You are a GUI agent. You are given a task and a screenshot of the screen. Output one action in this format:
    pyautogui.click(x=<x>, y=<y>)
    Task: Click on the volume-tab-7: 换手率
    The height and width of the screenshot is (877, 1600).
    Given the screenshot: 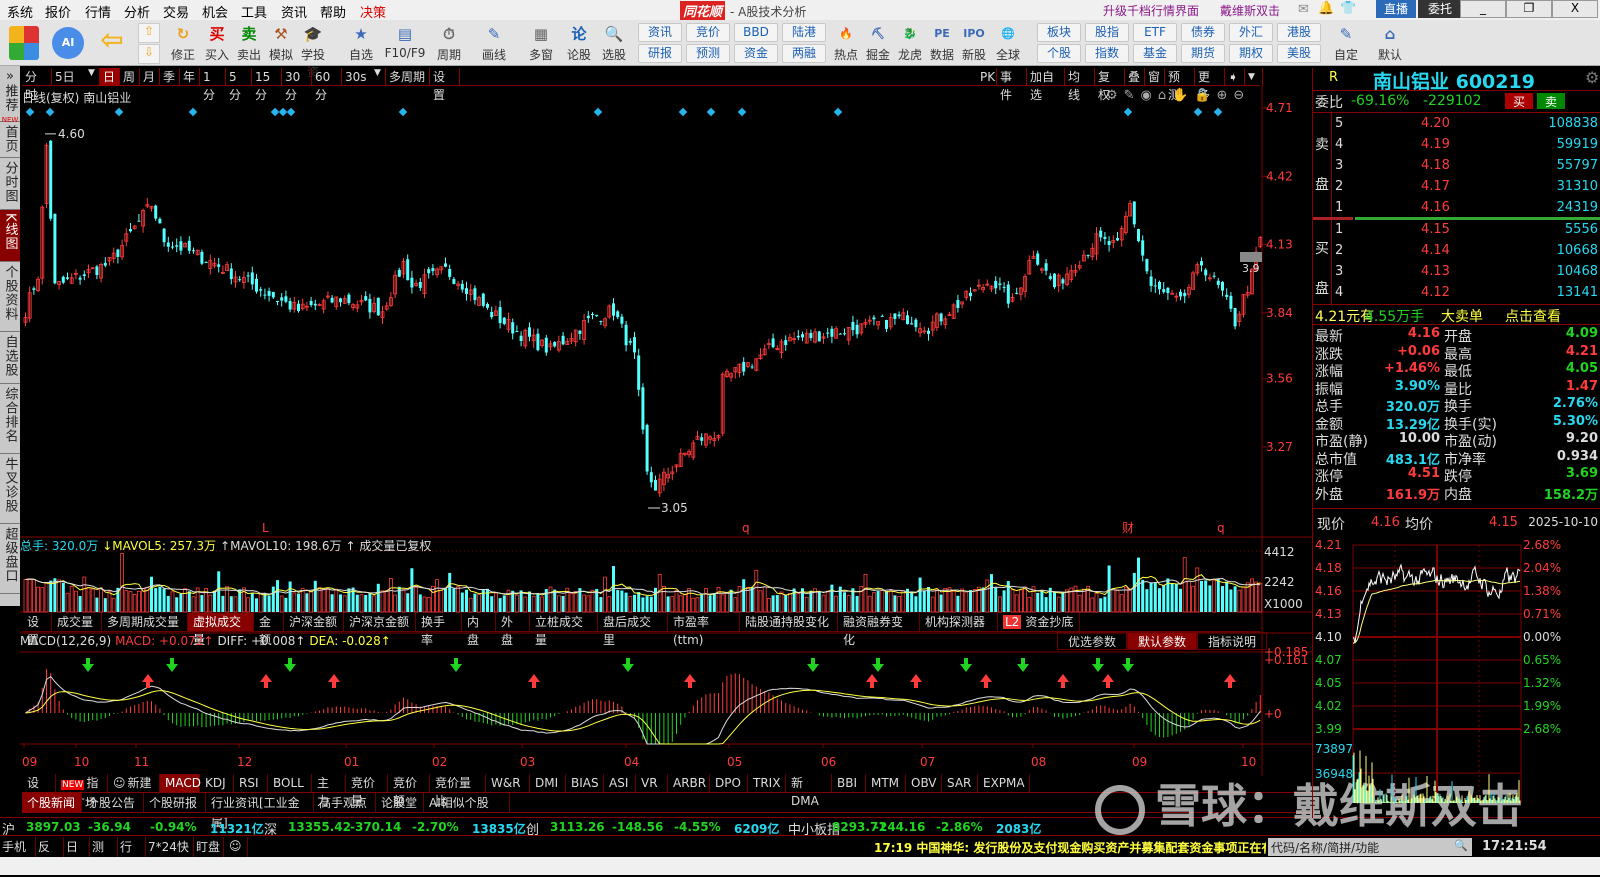 What is the action you would take?
    pyautogui.click(x=439, y=630)
    